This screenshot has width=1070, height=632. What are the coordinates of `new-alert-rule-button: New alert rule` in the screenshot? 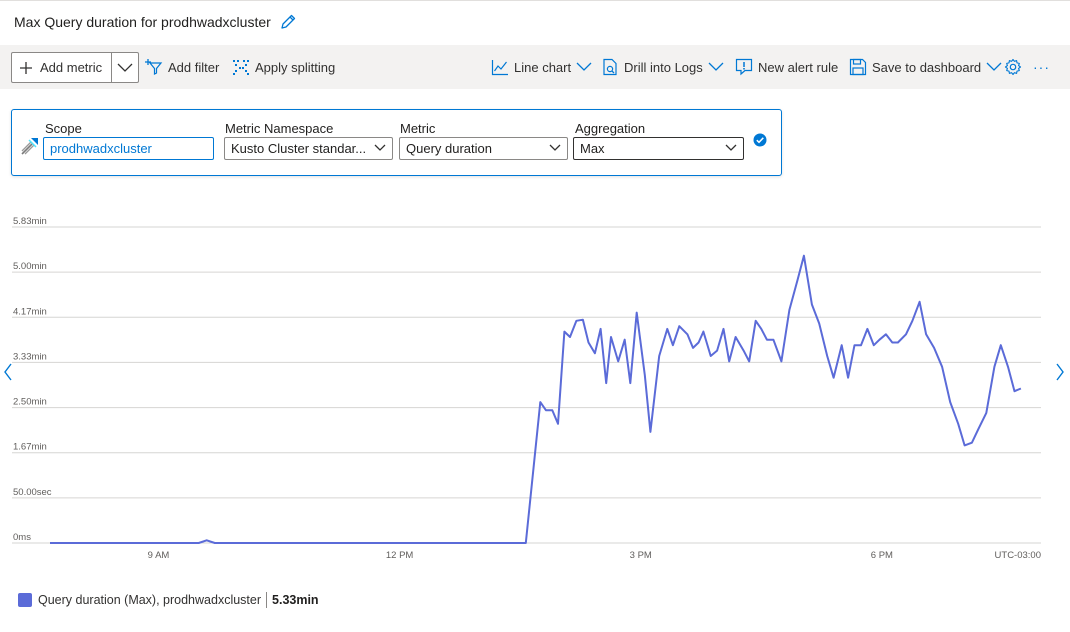 It's located at (786, 67).